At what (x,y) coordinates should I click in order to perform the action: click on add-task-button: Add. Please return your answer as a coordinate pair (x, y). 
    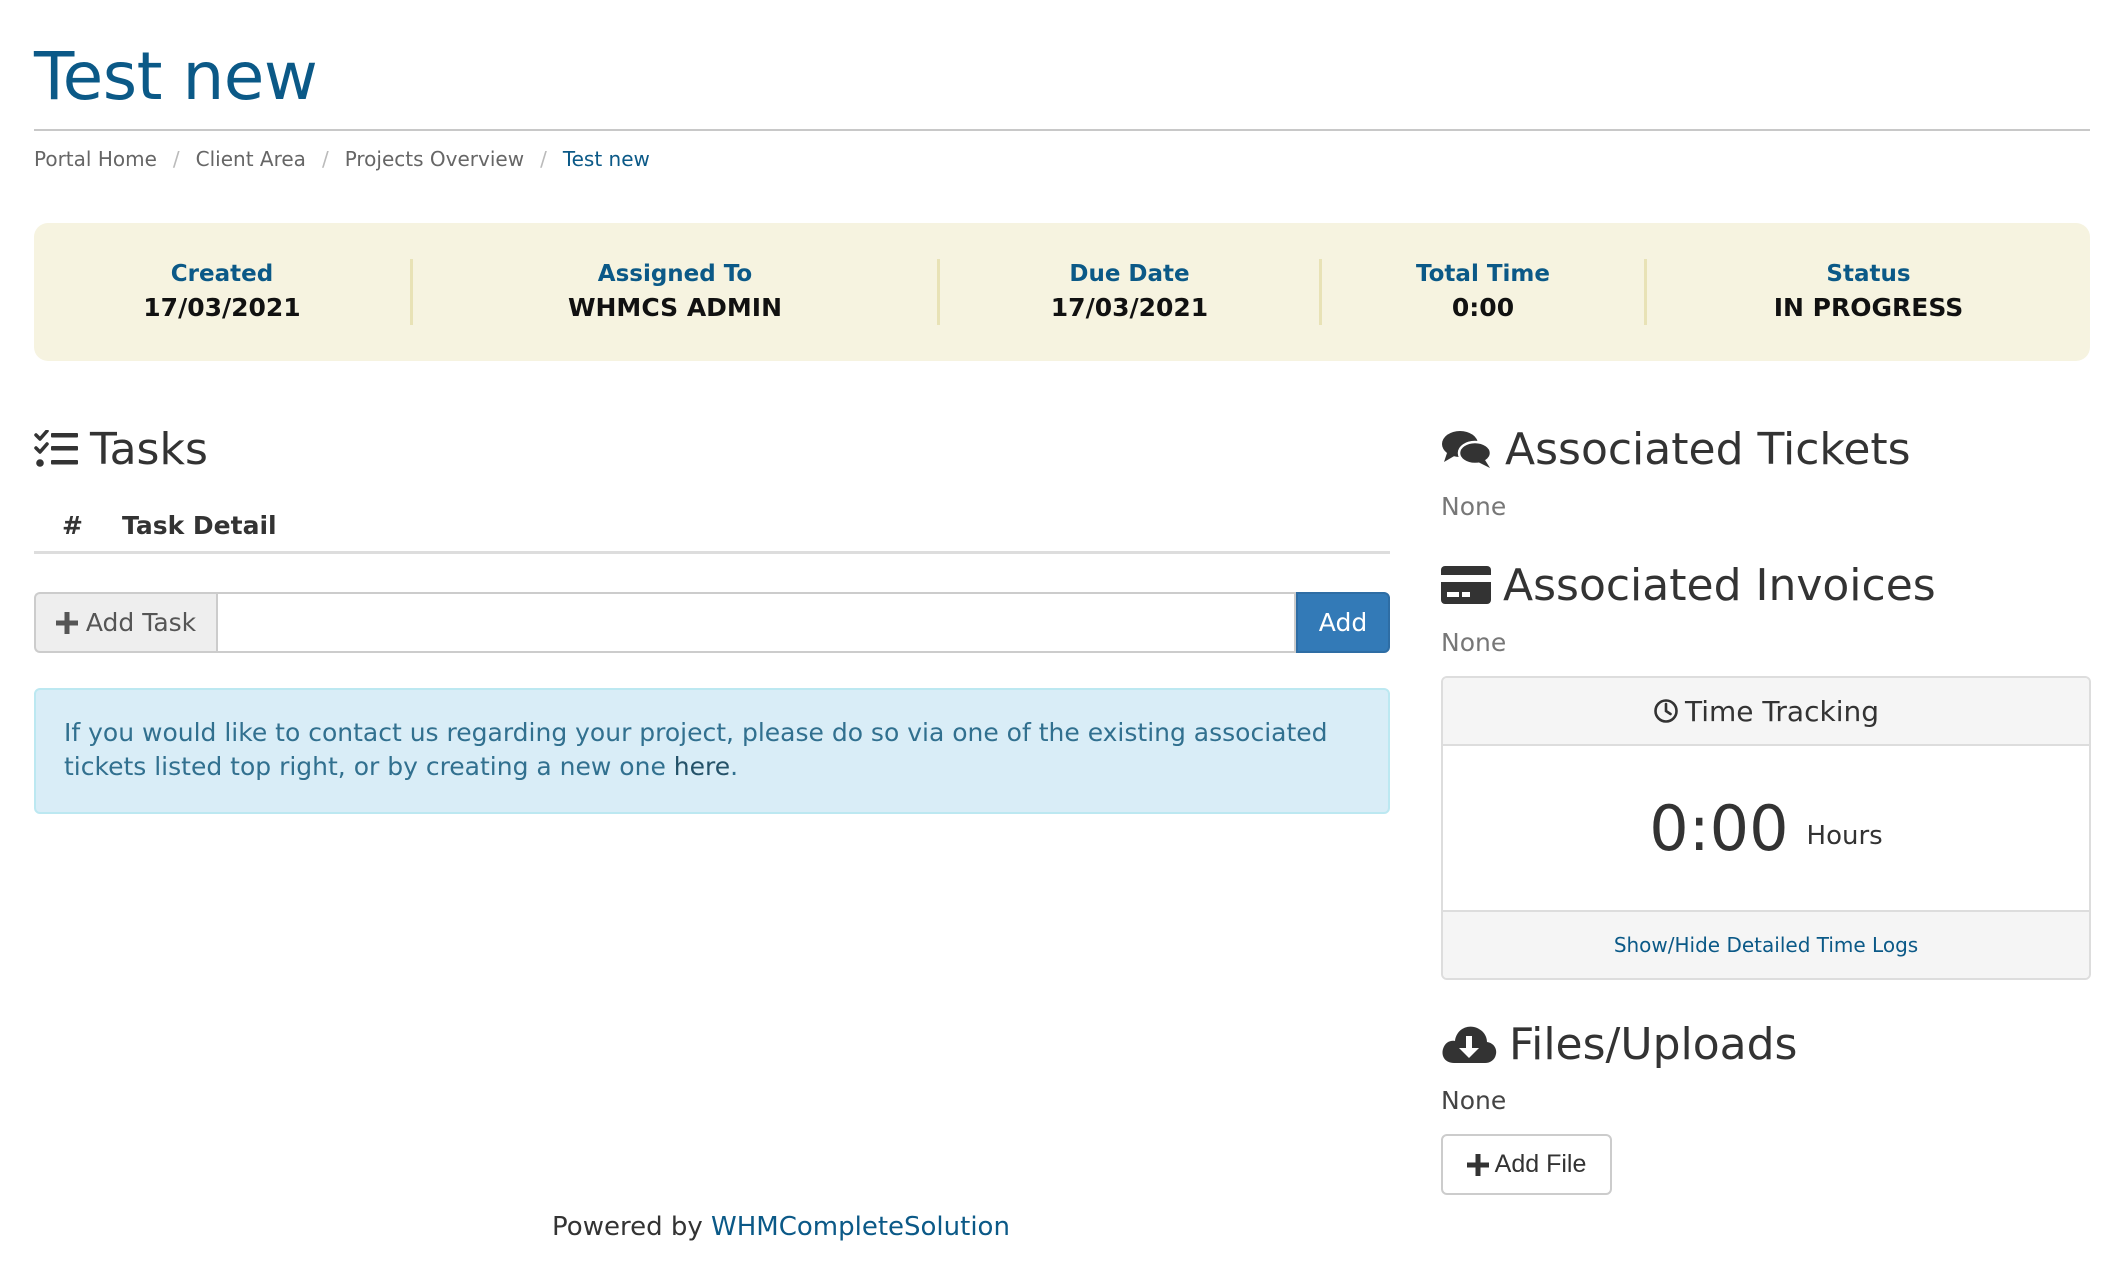
    Looking at the image, I should click on (1343, 622).